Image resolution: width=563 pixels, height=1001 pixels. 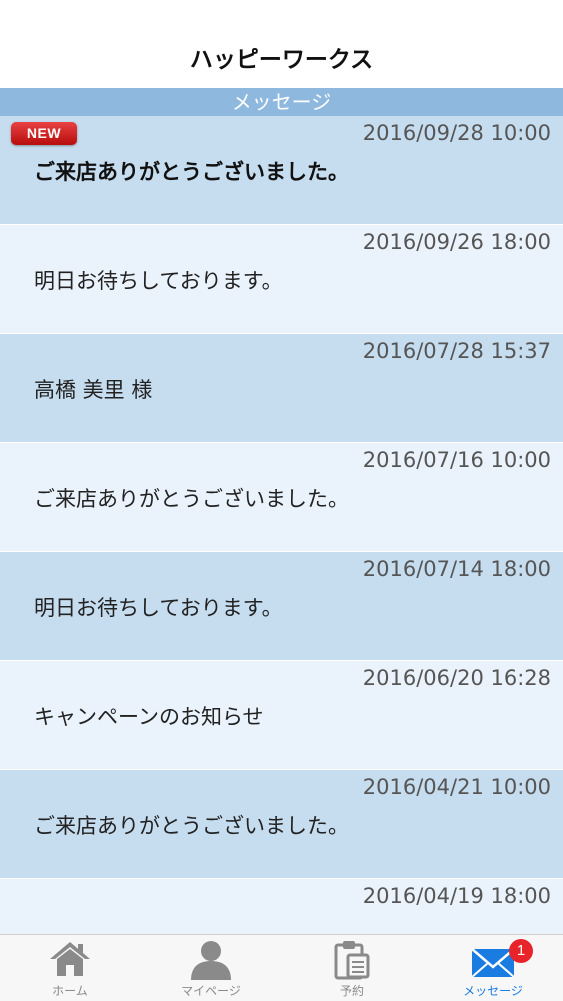 I want to click on message-date: 2016/04/21 10:00, so click(x=456, y=787).